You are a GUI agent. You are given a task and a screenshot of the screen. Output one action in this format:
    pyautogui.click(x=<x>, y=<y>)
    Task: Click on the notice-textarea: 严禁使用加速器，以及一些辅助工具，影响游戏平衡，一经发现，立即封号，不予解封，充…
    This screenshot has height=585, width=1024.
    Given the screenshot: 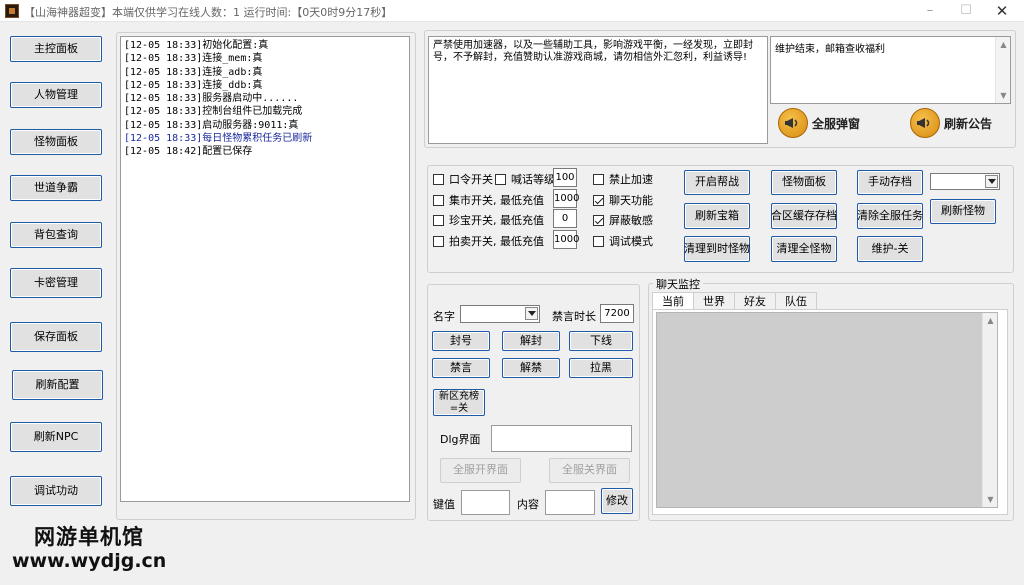 What is the action you would take?
    pyautogui.click(x=598, y=90)
    